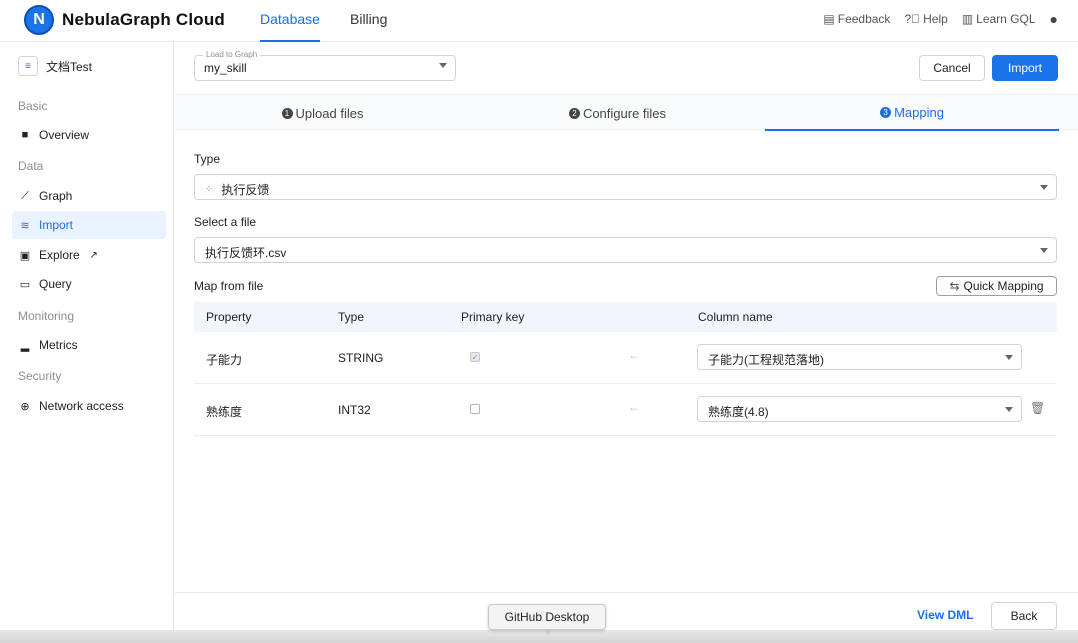  What do you see at coordinates (25, 225) in the screenshot?
I see `stack-icon: ≋` at bounding box center [25, 225].